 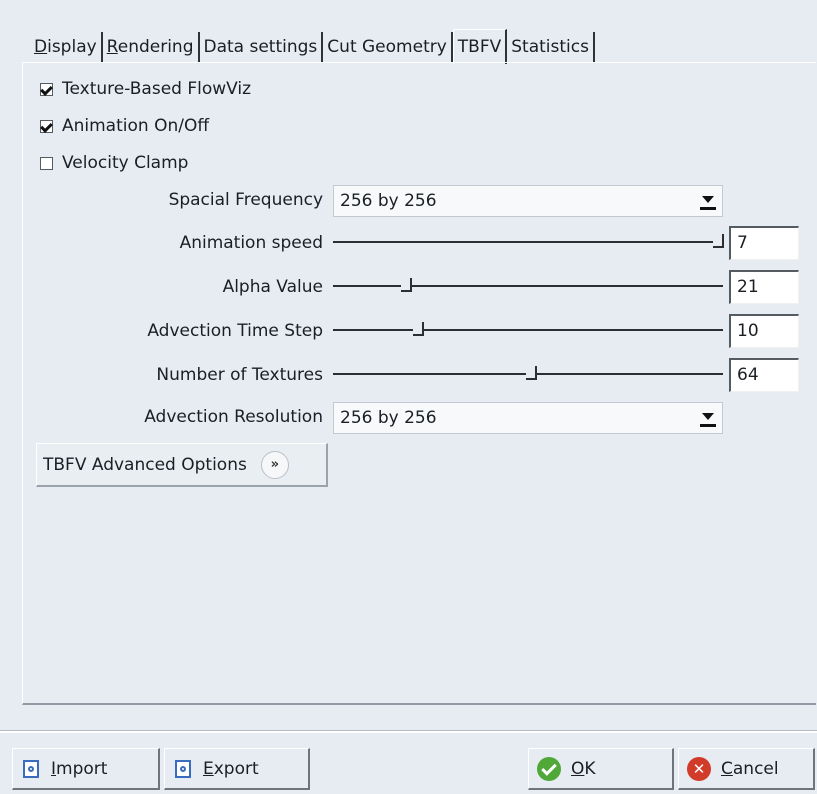 I want to click on tab-rendering: Rendering, so click(x=151, y=47).